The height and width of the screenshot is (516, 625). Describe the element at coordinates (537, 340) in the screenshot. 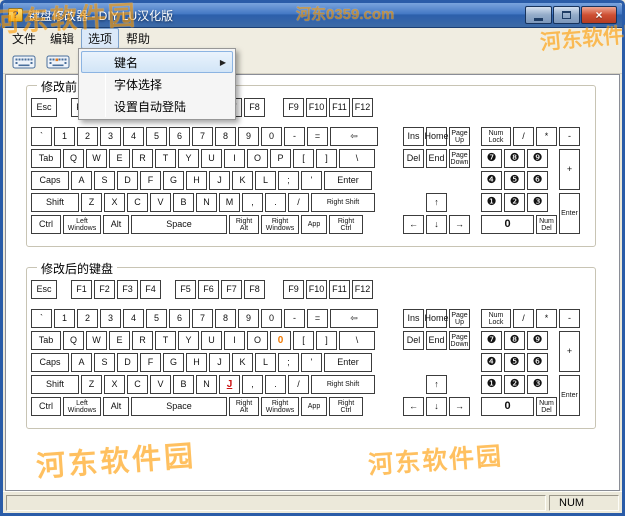

I see `key-num-9: ❾` at that location.